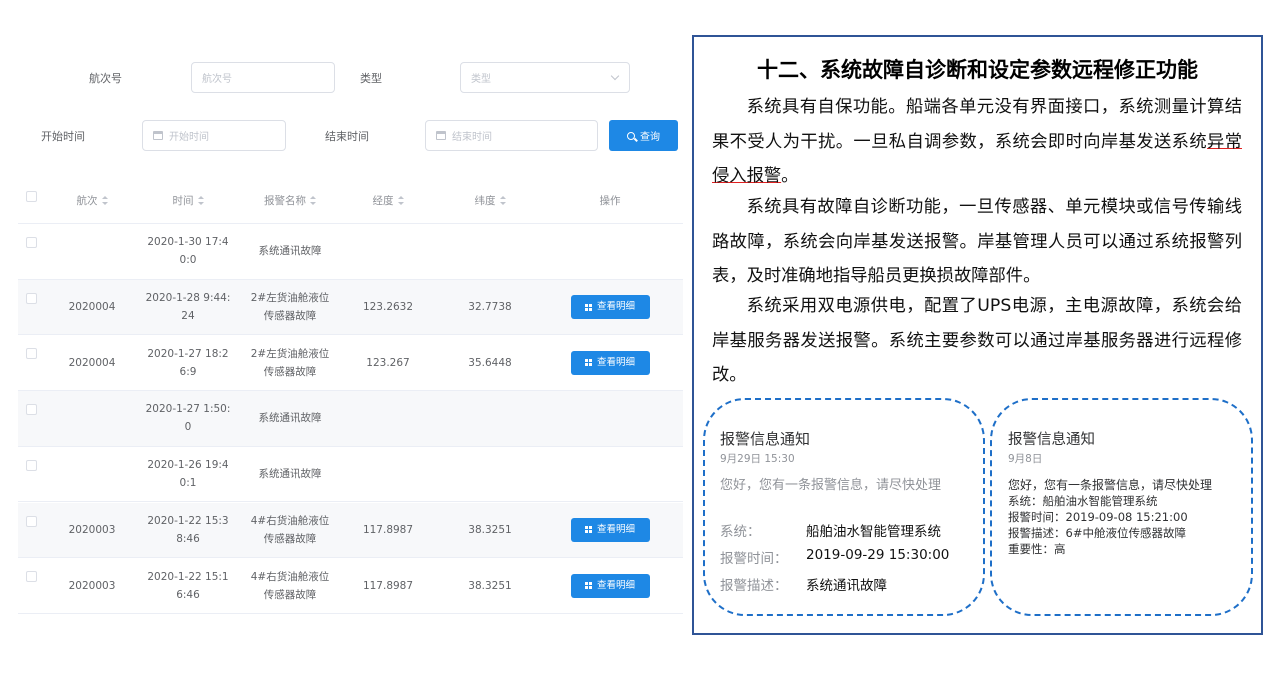 The image size is (1280, 681). I want to click on voyage-input: 航次号, so click(263, 77).